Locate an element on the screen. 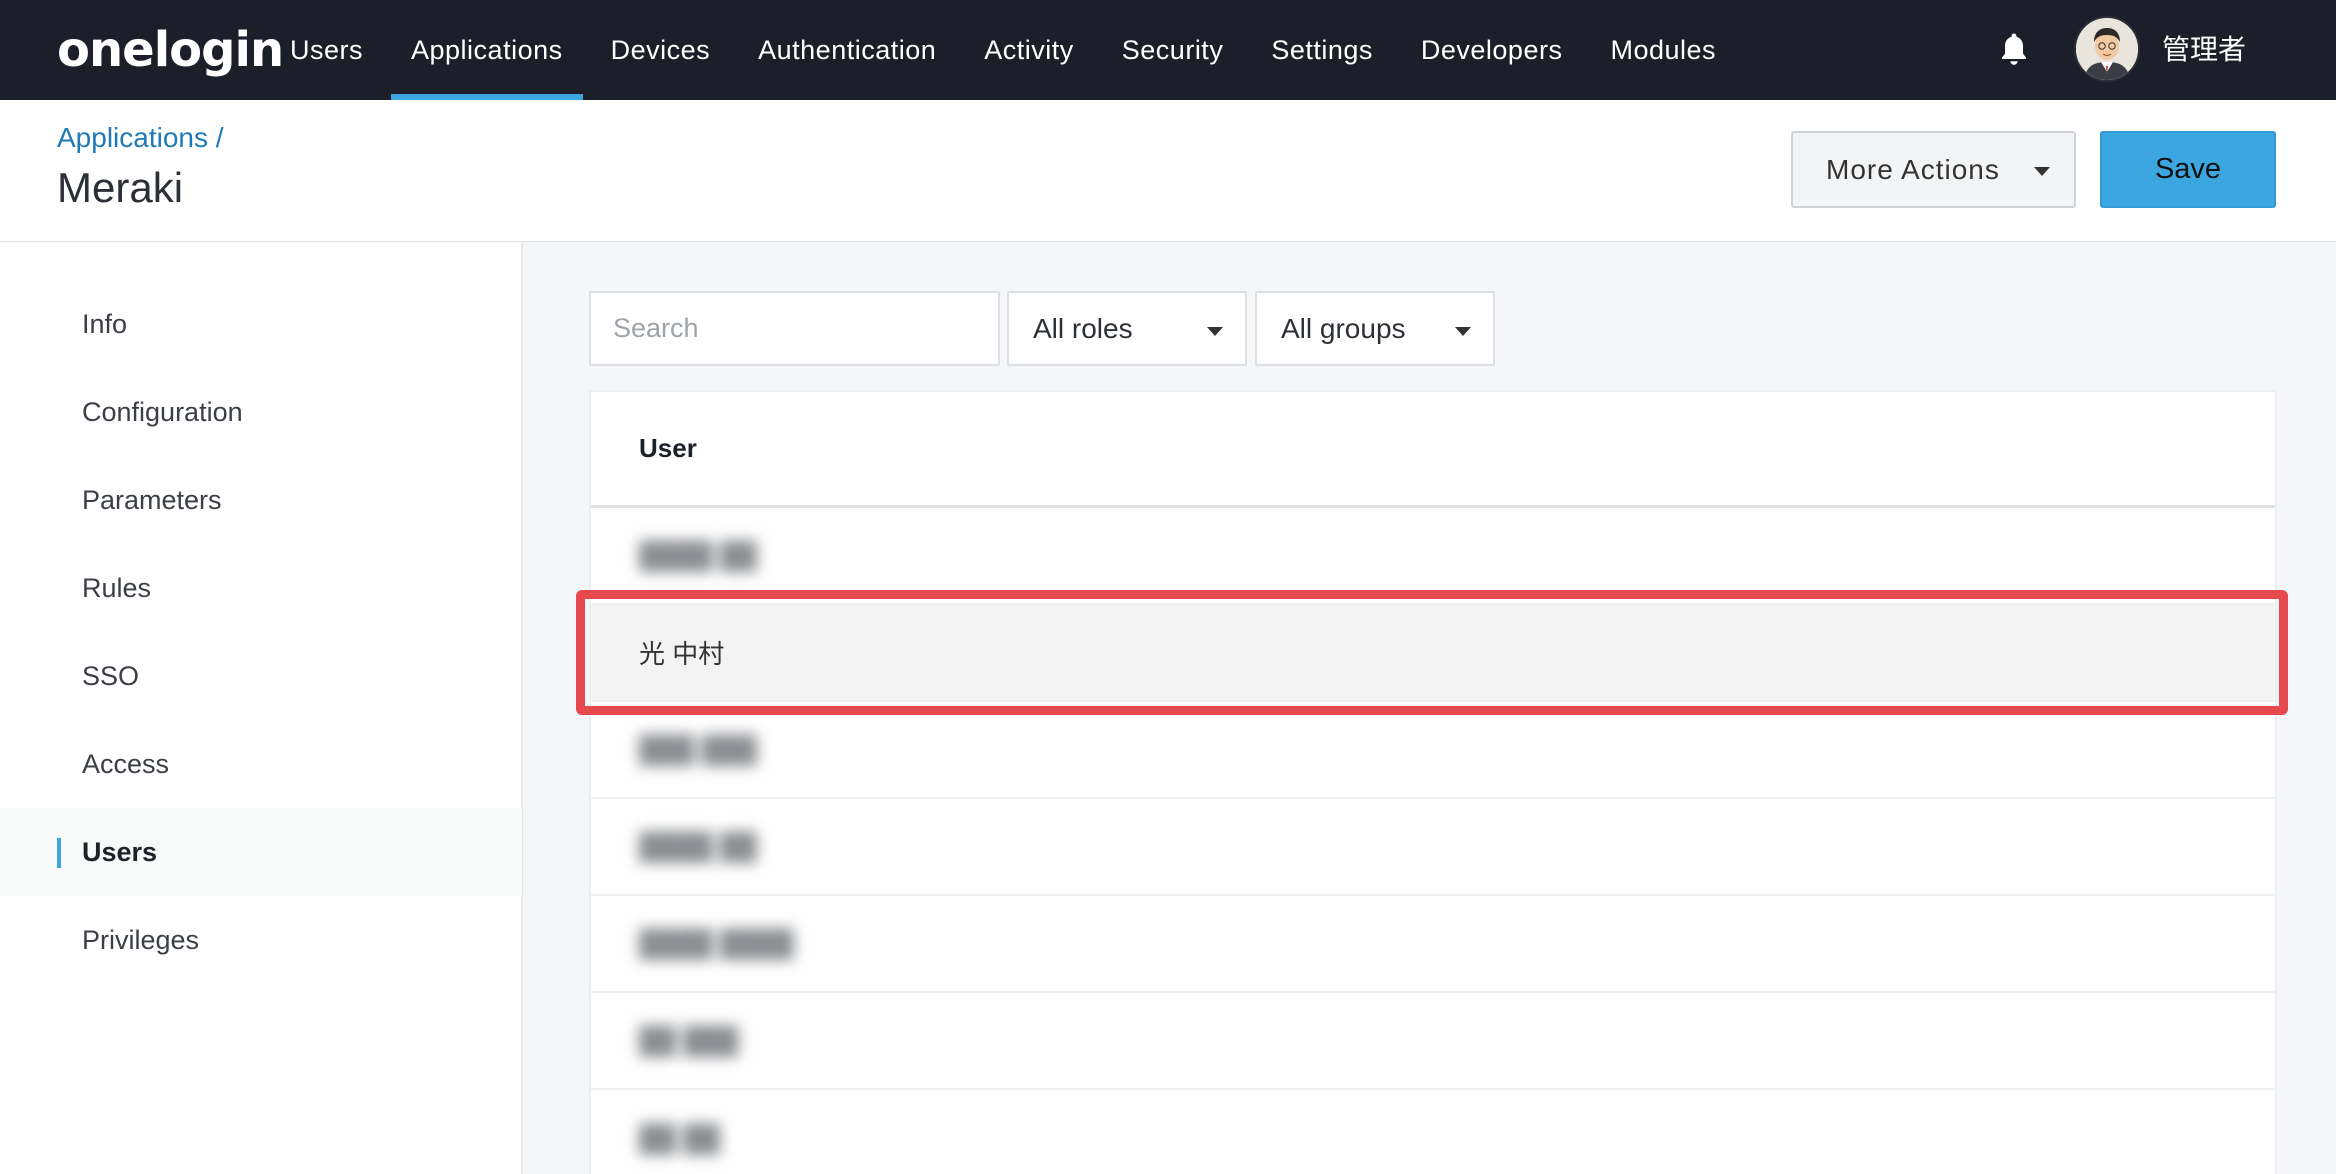  nav-item-applications: Applications is located at coordinates (487, 50).